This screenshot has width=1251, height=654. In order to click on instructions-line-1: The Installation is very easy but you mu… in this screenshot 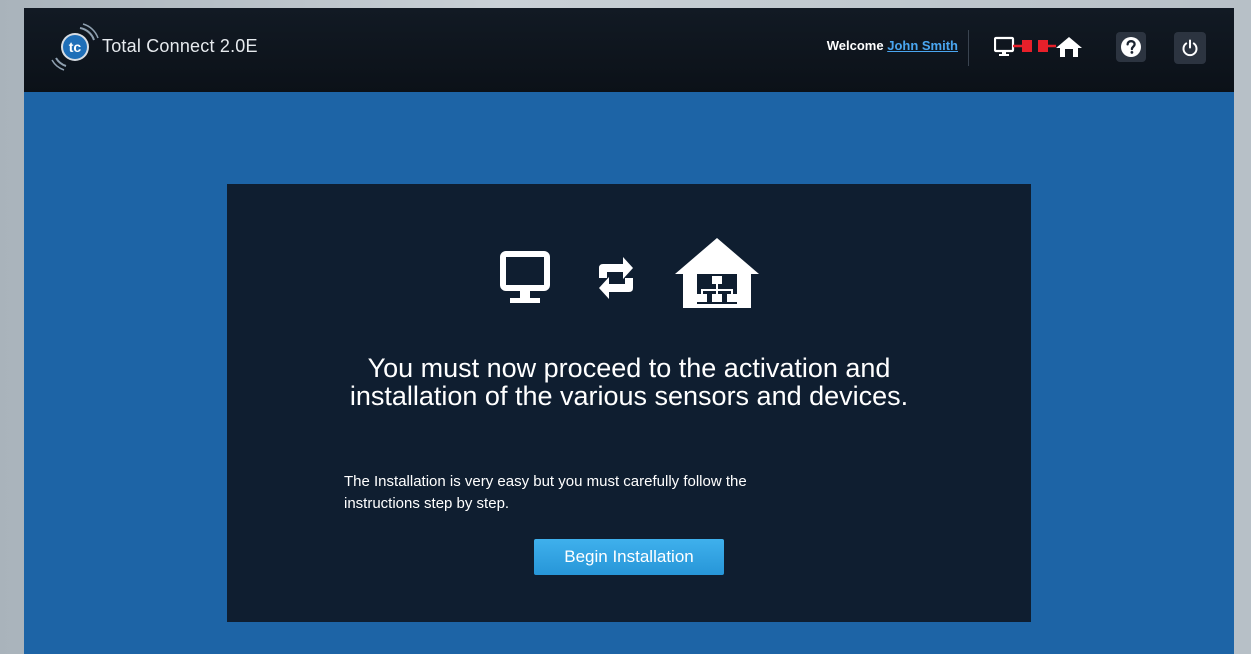, I will do `click(545, 481)`.